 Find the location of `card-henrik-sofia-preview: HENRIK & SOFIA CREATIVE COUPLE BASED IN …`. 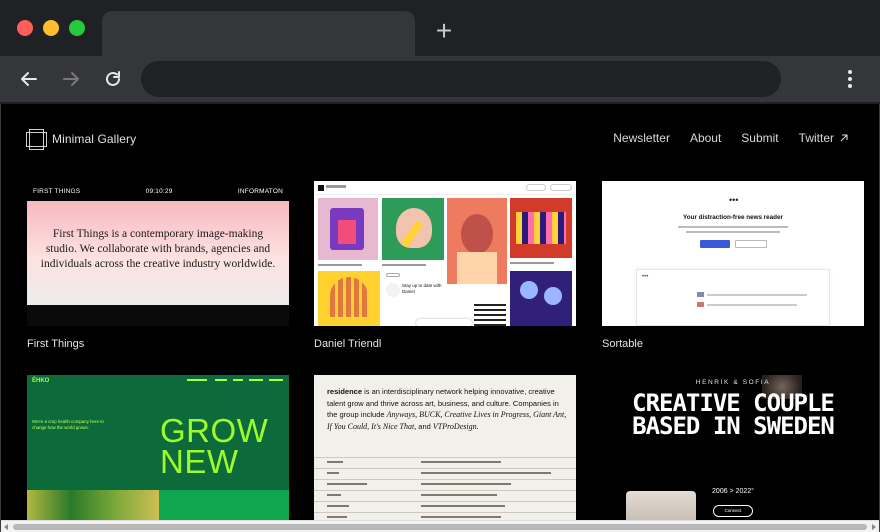

card-henrik-sofia-preview: HENRIK & SOFIA CREATIVE COUPLE BASED IN … is located at coordinates (733, 447).